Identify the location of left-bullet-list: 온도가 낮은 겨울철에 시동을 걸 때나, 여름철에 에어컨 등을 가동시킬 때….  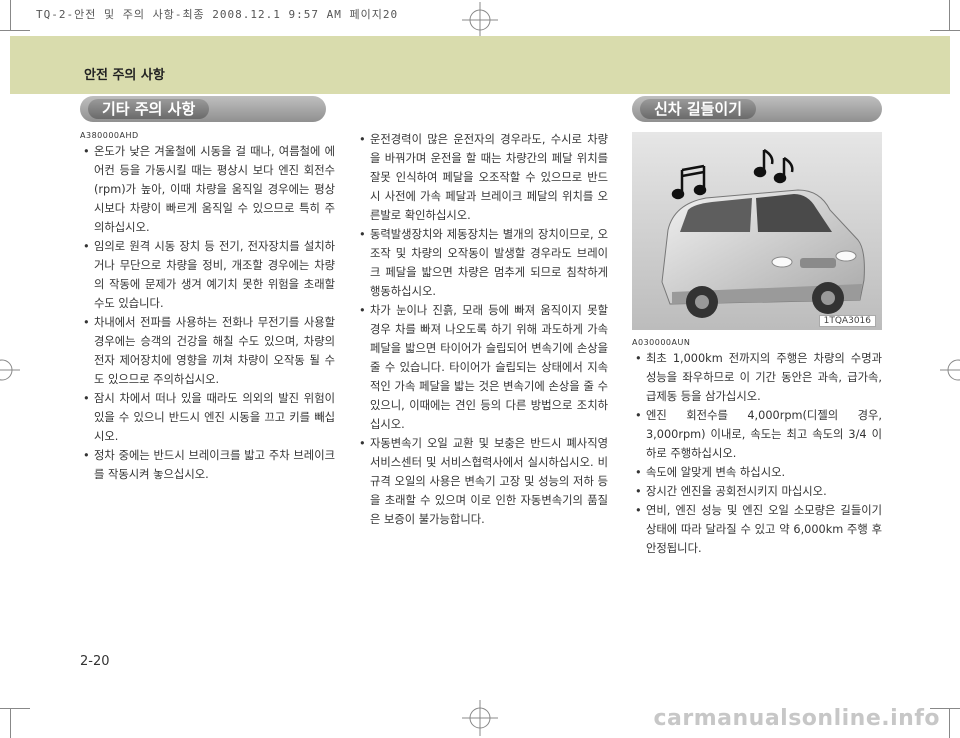
(207, 313).